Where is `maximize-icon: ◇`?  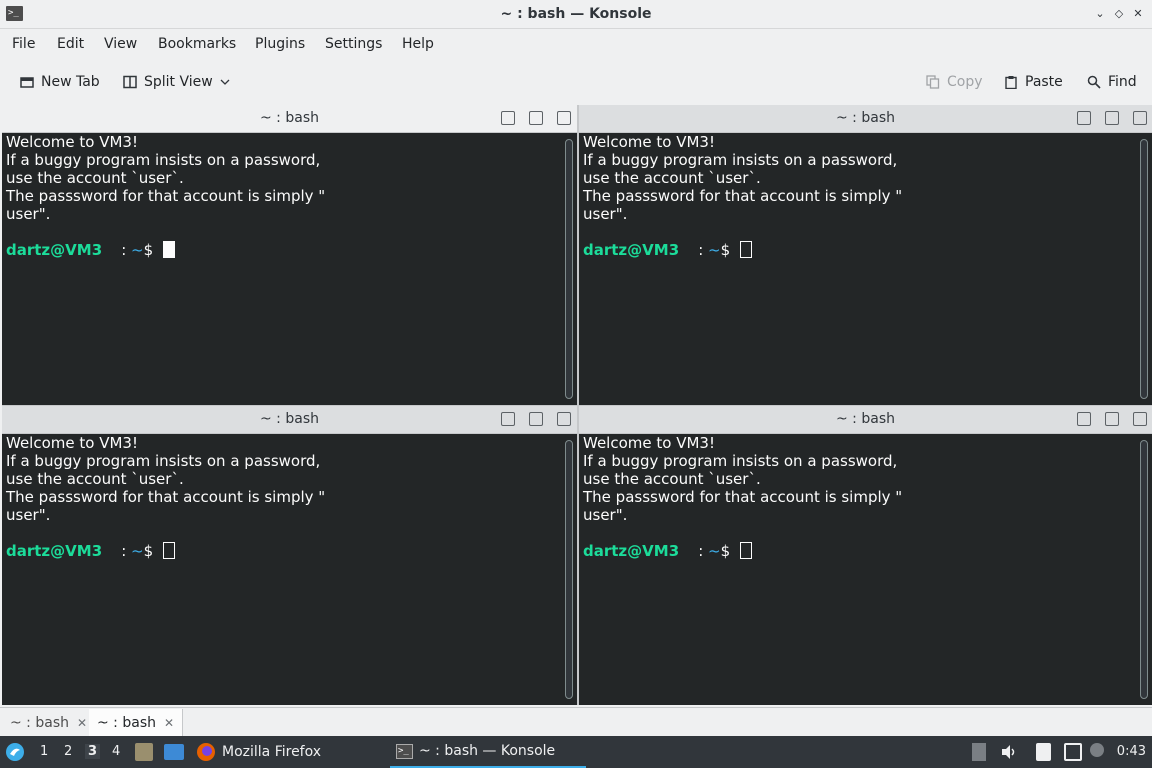
maximize-icon: ◇ is located at coordinates (1119, 14).